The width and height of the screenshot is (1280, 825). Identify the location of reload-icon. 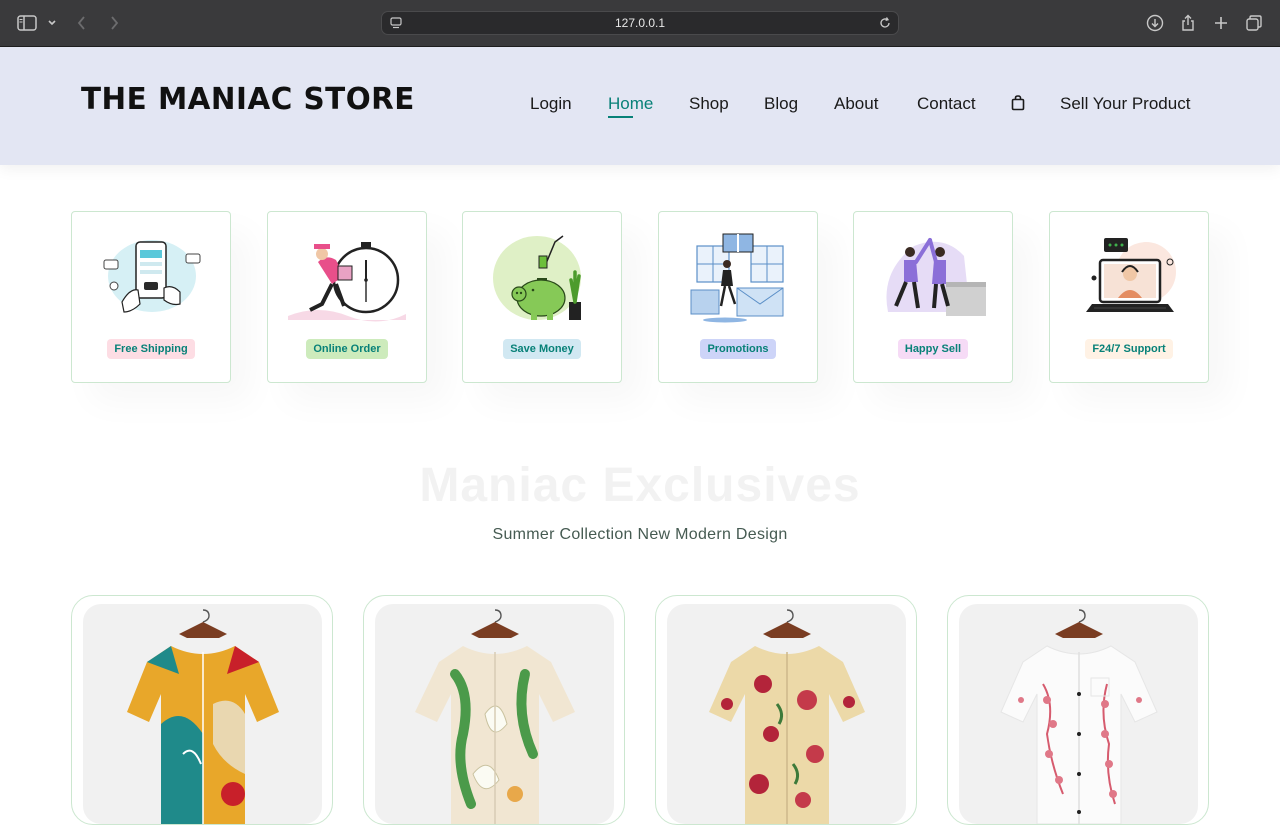
(885, 25).